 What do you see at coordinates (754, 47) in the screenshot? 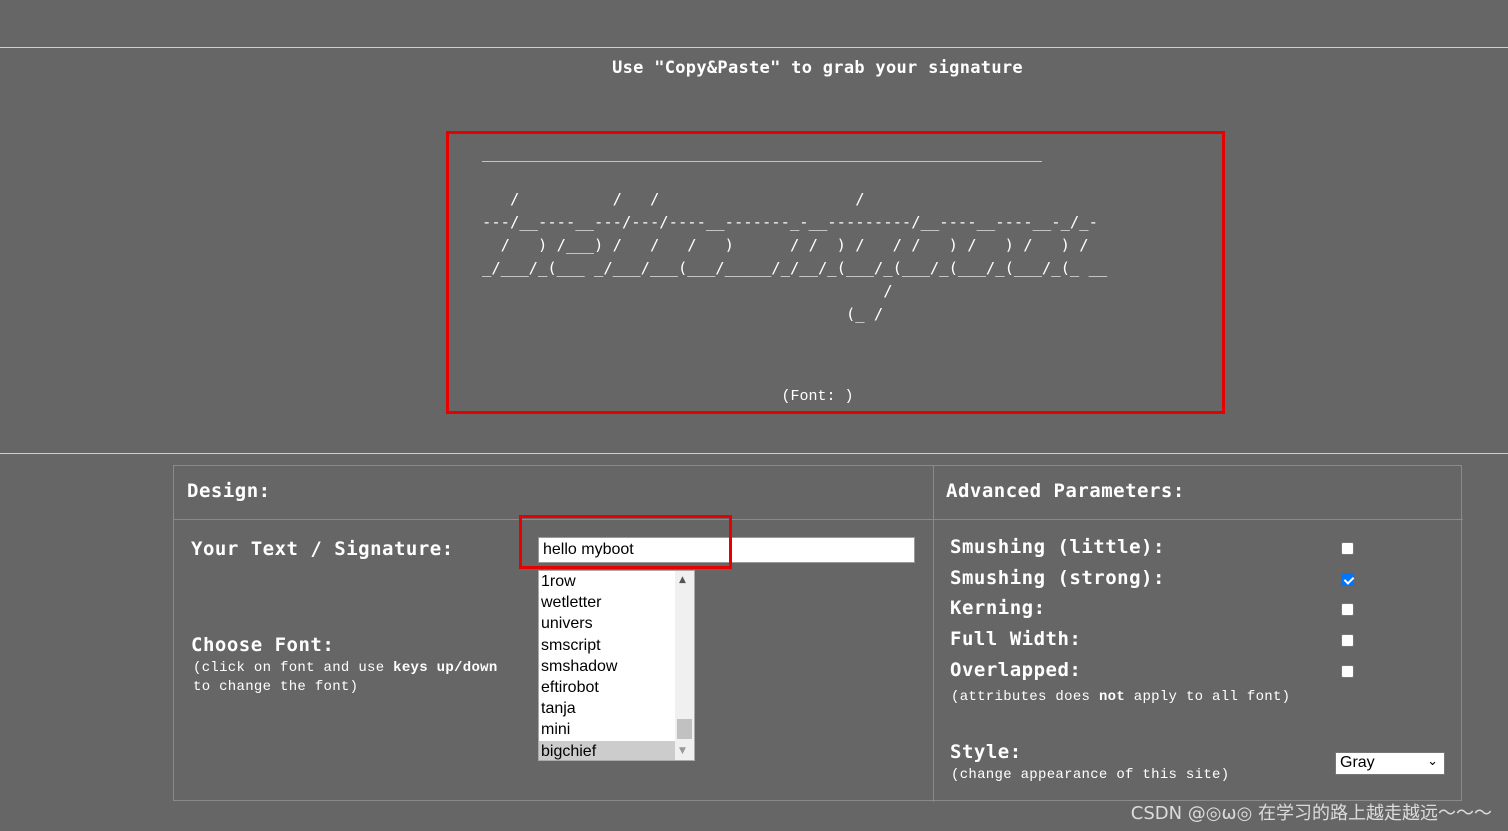
I see `top-divider` at bounding box center [754, 47].